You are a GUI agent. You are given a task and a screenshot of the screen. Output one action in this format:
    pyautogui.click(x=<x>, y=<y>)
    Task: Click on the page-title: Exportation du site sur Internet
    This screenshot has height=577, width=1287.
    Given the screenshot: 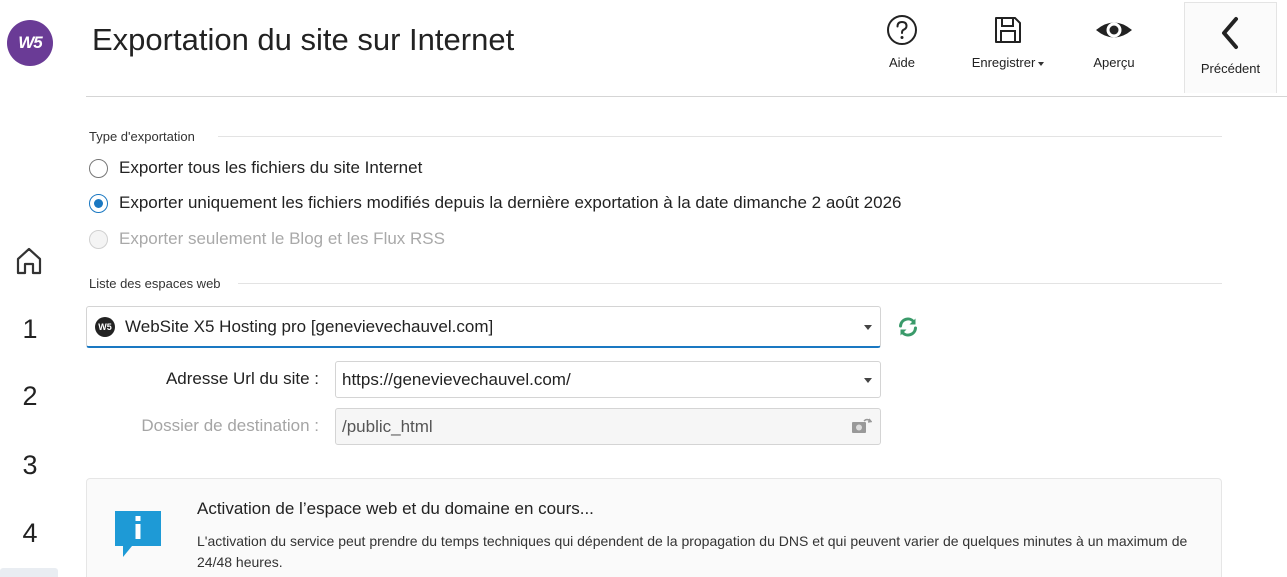 What is the action you would take?
    pyautogui.click(x=303, y=39)
    